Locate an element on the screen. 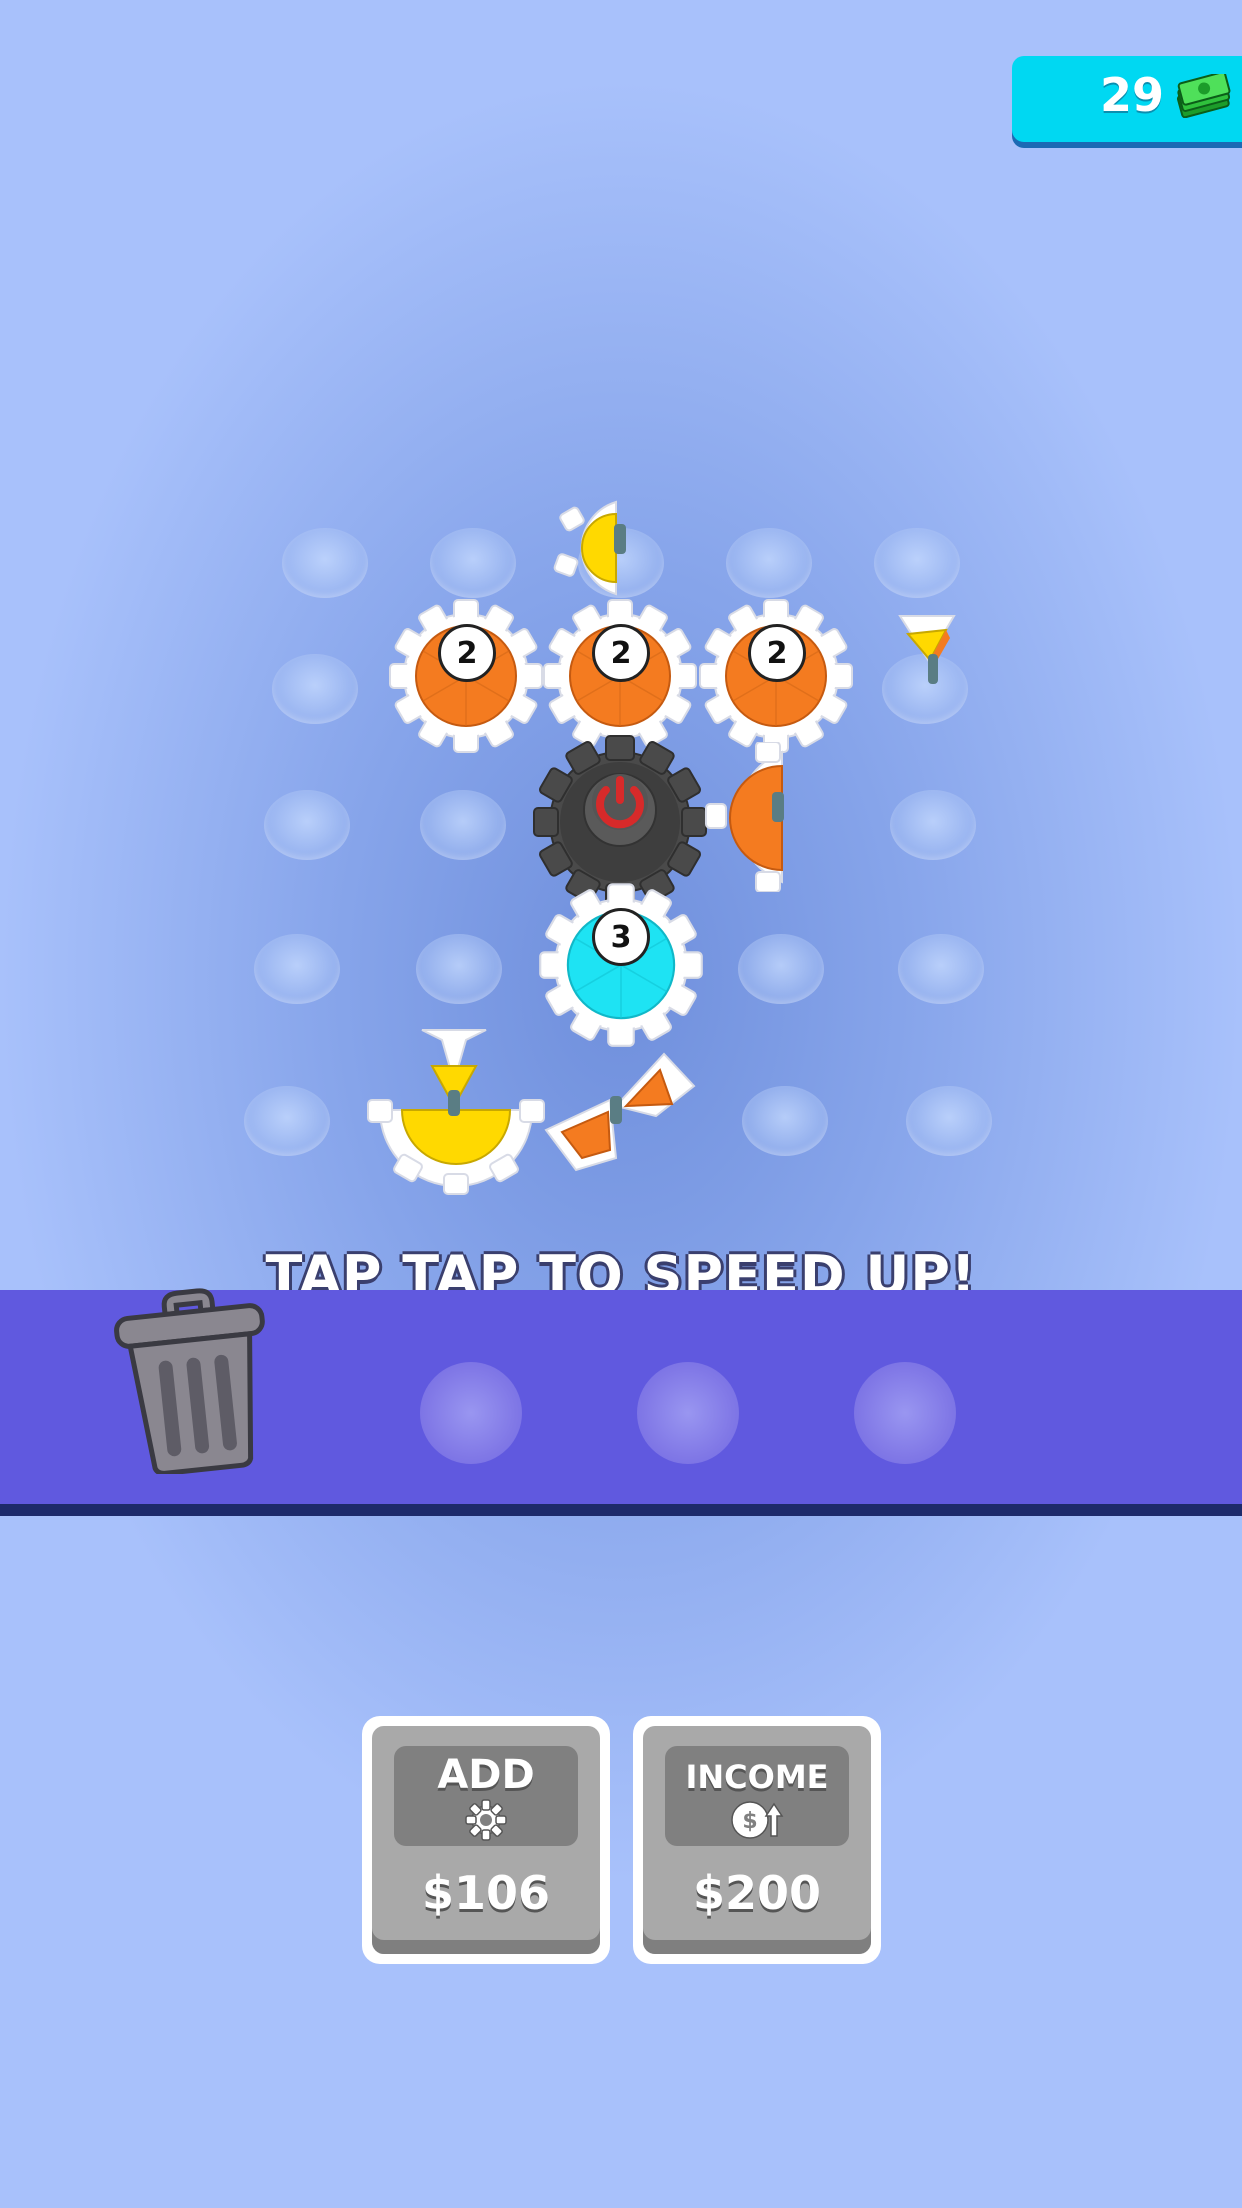 Image resolution: width=1242 pixels, height=2208 pixels. income-upgrade-title: INCOME is located at coordinates (757, 1777).